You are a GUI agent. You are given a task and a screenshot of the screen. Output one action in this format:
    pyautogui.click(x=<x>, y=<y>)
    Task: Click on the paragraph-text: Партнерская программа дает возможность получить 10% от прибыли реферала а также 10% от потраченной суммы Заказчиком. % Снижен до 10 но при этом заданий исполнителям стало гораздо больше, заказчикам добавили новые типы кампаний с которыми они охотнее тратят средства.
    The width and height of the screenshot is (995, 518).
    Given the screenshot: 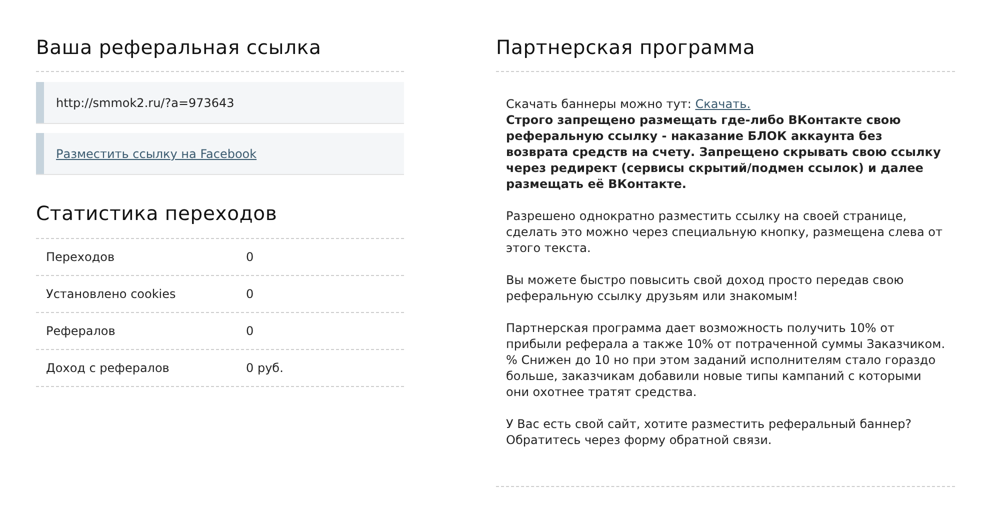 What is the action you would take?
    pyautogui.click(x=725, y=360)
    